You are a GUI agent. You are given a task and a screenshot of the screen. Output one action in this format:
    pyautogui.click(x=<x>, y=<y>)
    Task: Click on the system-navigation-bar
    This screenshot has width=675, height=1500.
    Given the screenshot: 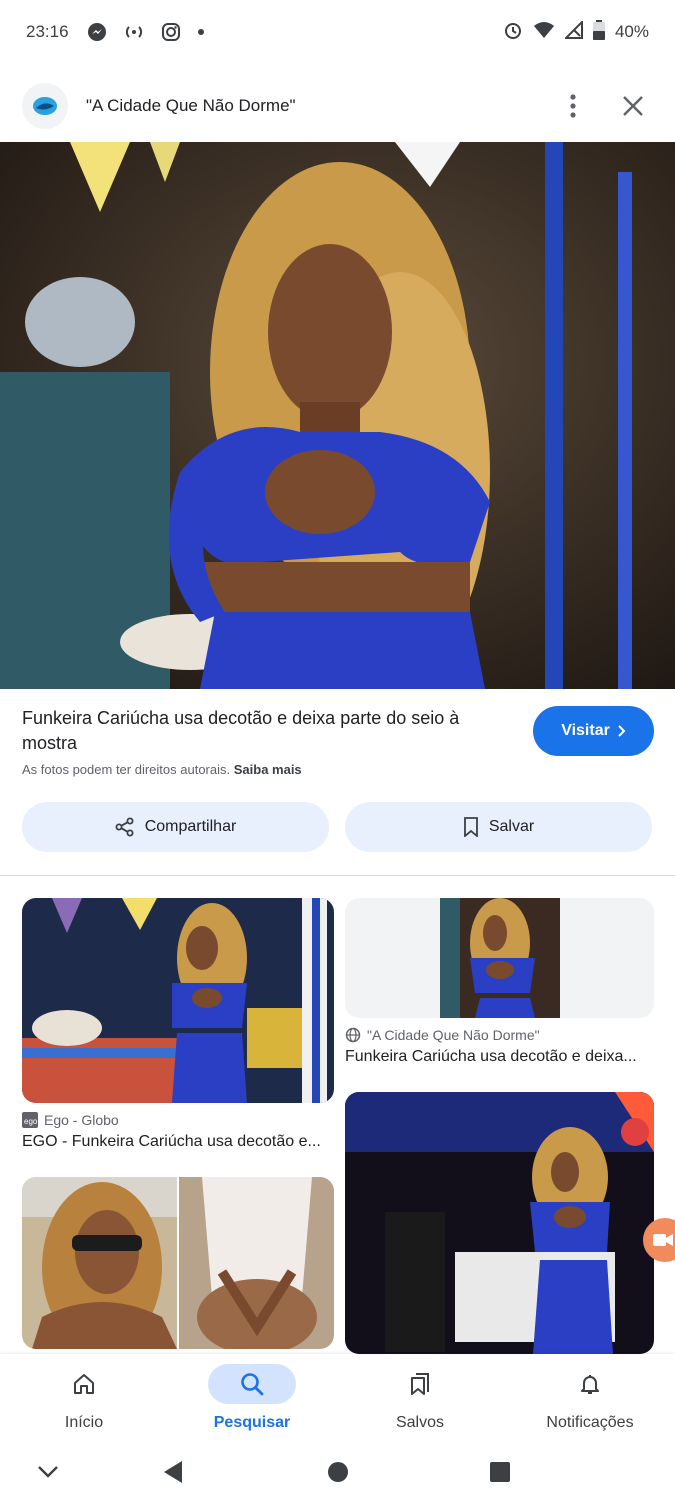 What is the action you would take?
    pyautogui.click(x=337, y=1472)
    